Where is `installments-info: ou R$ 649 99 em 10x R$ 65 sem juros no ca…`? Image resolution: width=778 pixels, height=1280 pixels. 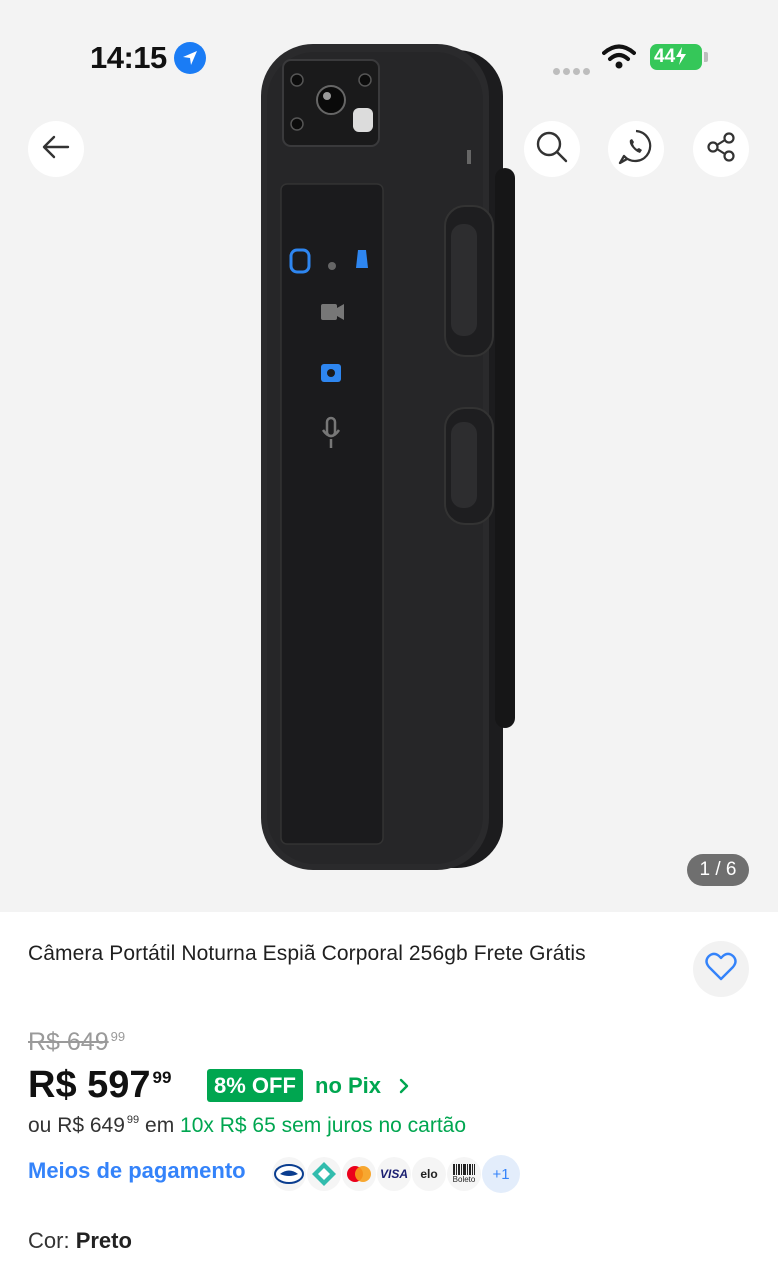 installments-info: ou R$ 649 99 em 10x R$ 65 sem juros no ca… is located at coordinates (247, 1126).